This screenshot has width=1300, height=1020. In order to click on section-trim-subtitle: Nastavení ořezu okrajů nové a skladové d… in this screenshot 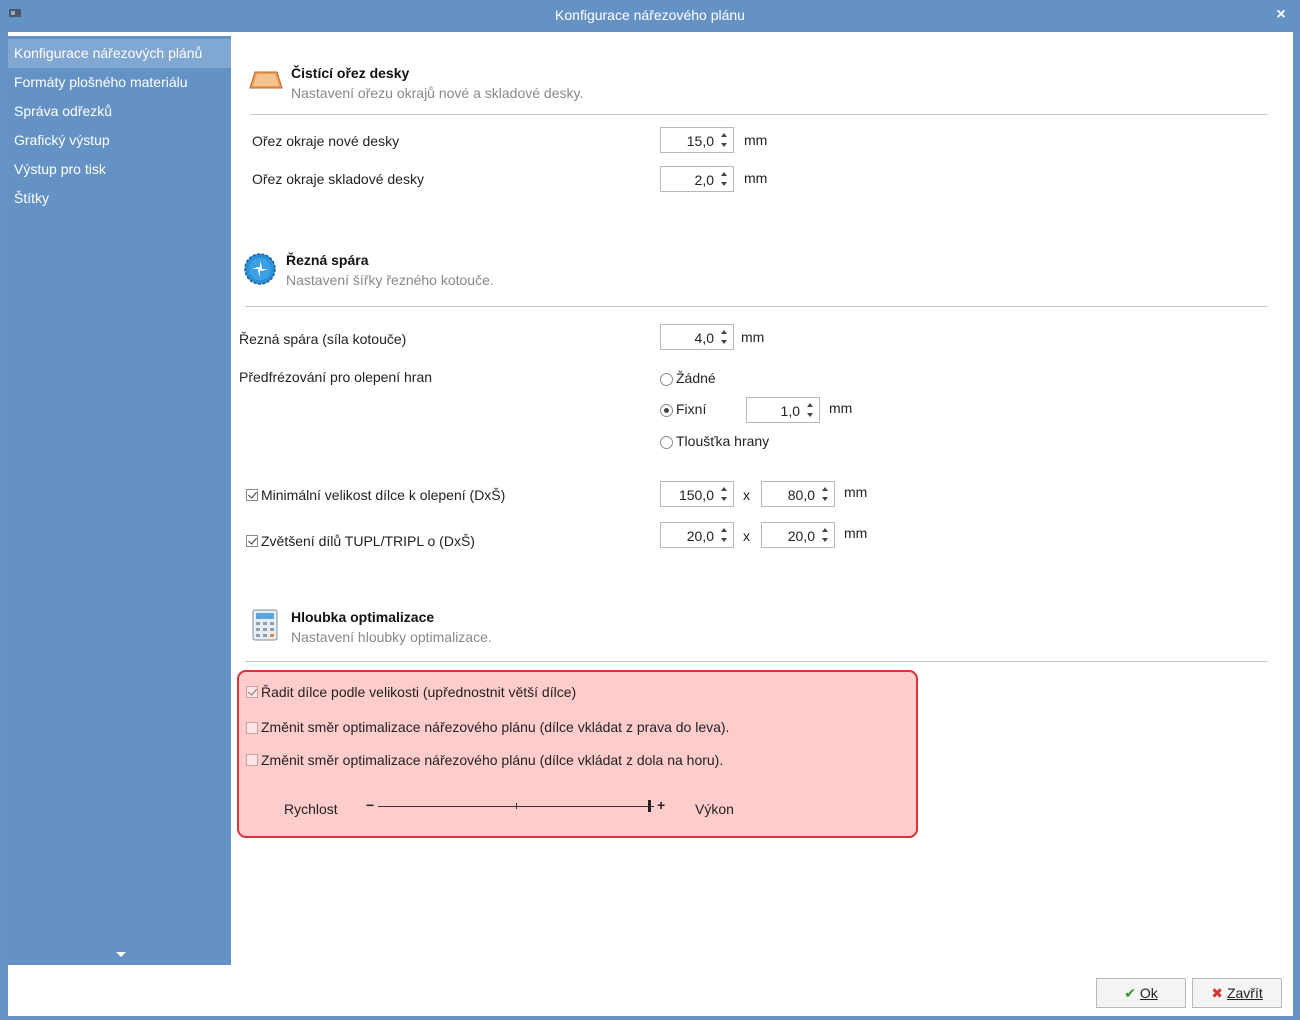, I will do `click(437, 93)`.